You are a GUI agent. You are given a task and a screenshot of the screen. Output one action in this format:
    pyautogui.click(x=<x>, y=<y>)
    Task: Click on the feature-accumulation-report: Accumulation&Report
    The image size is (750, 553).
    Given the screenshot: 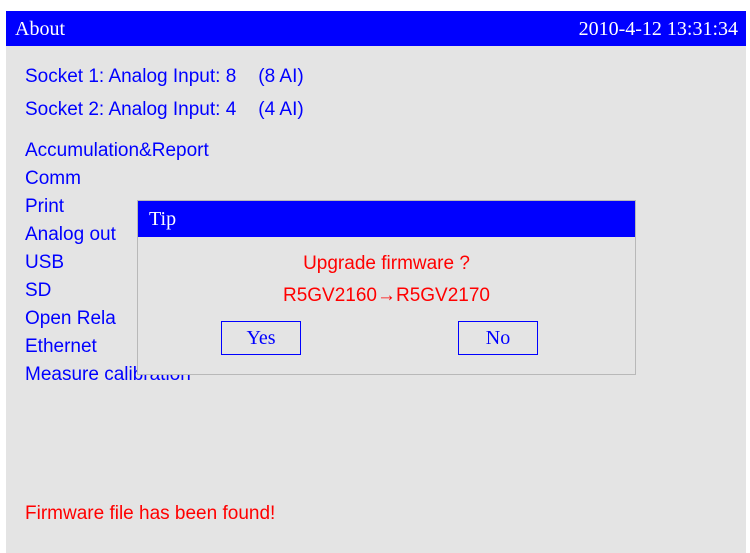 What is the action you would take?
    pyautogui.click(x=117, y=150)
    